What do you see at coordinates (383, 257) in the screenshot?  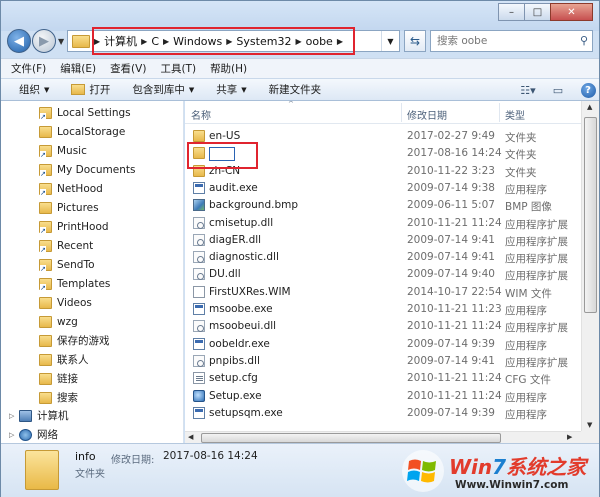 I see `file-row: diagnostic.dll 2009-07-14 9:41 应用程序扩展` at bounding box center [383, 257].